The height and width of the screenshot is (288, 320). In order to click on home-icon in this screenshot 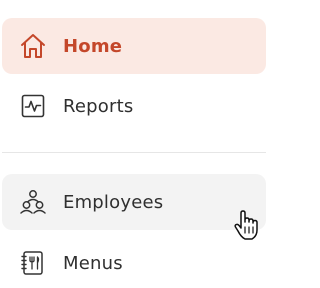, I will do `click(33, 46)`.